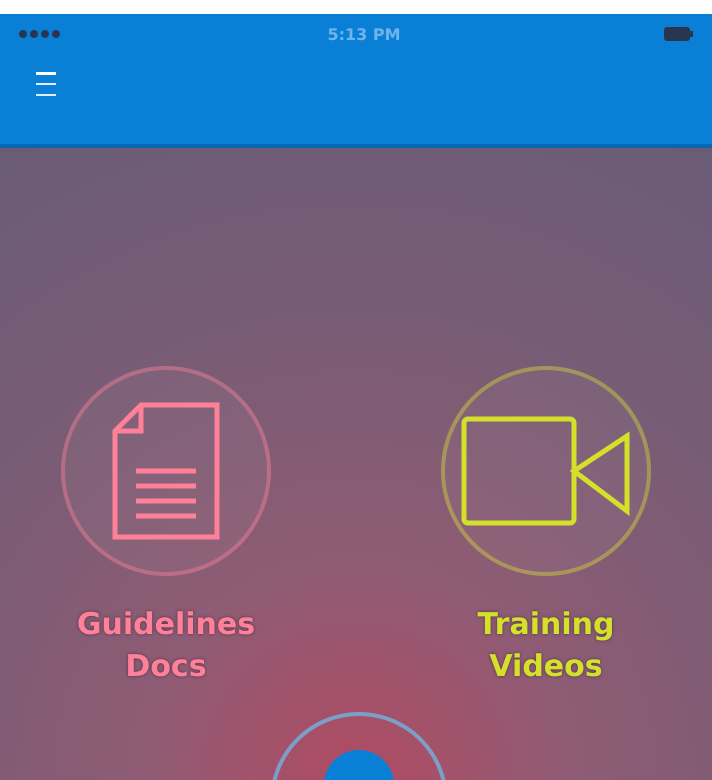 Image resolution: width=712 pixels, height=780 pixels. What do you see at coordinates (679, 34) in the screenshot?
I see `battery-icon` at bounding box center [679, 34].